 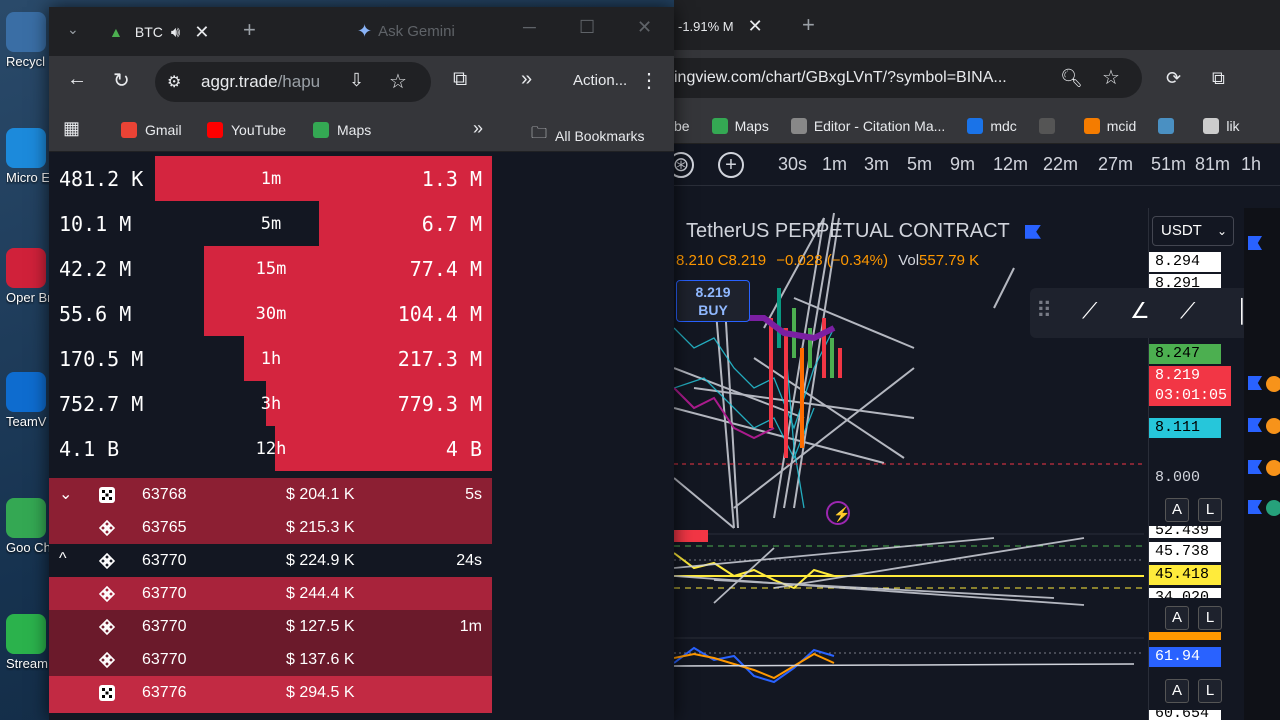 I want to click on drag-handle-icon: ⠿, so click(x=1044, y=311).